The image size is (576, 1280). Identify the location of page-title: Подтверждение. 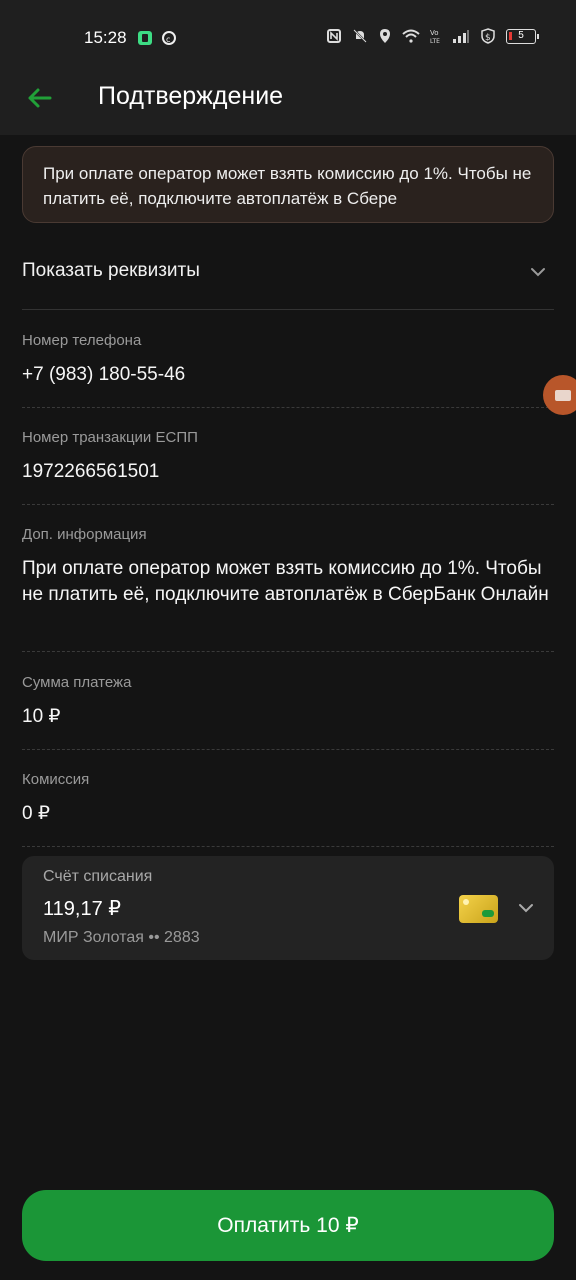
(191, 96).